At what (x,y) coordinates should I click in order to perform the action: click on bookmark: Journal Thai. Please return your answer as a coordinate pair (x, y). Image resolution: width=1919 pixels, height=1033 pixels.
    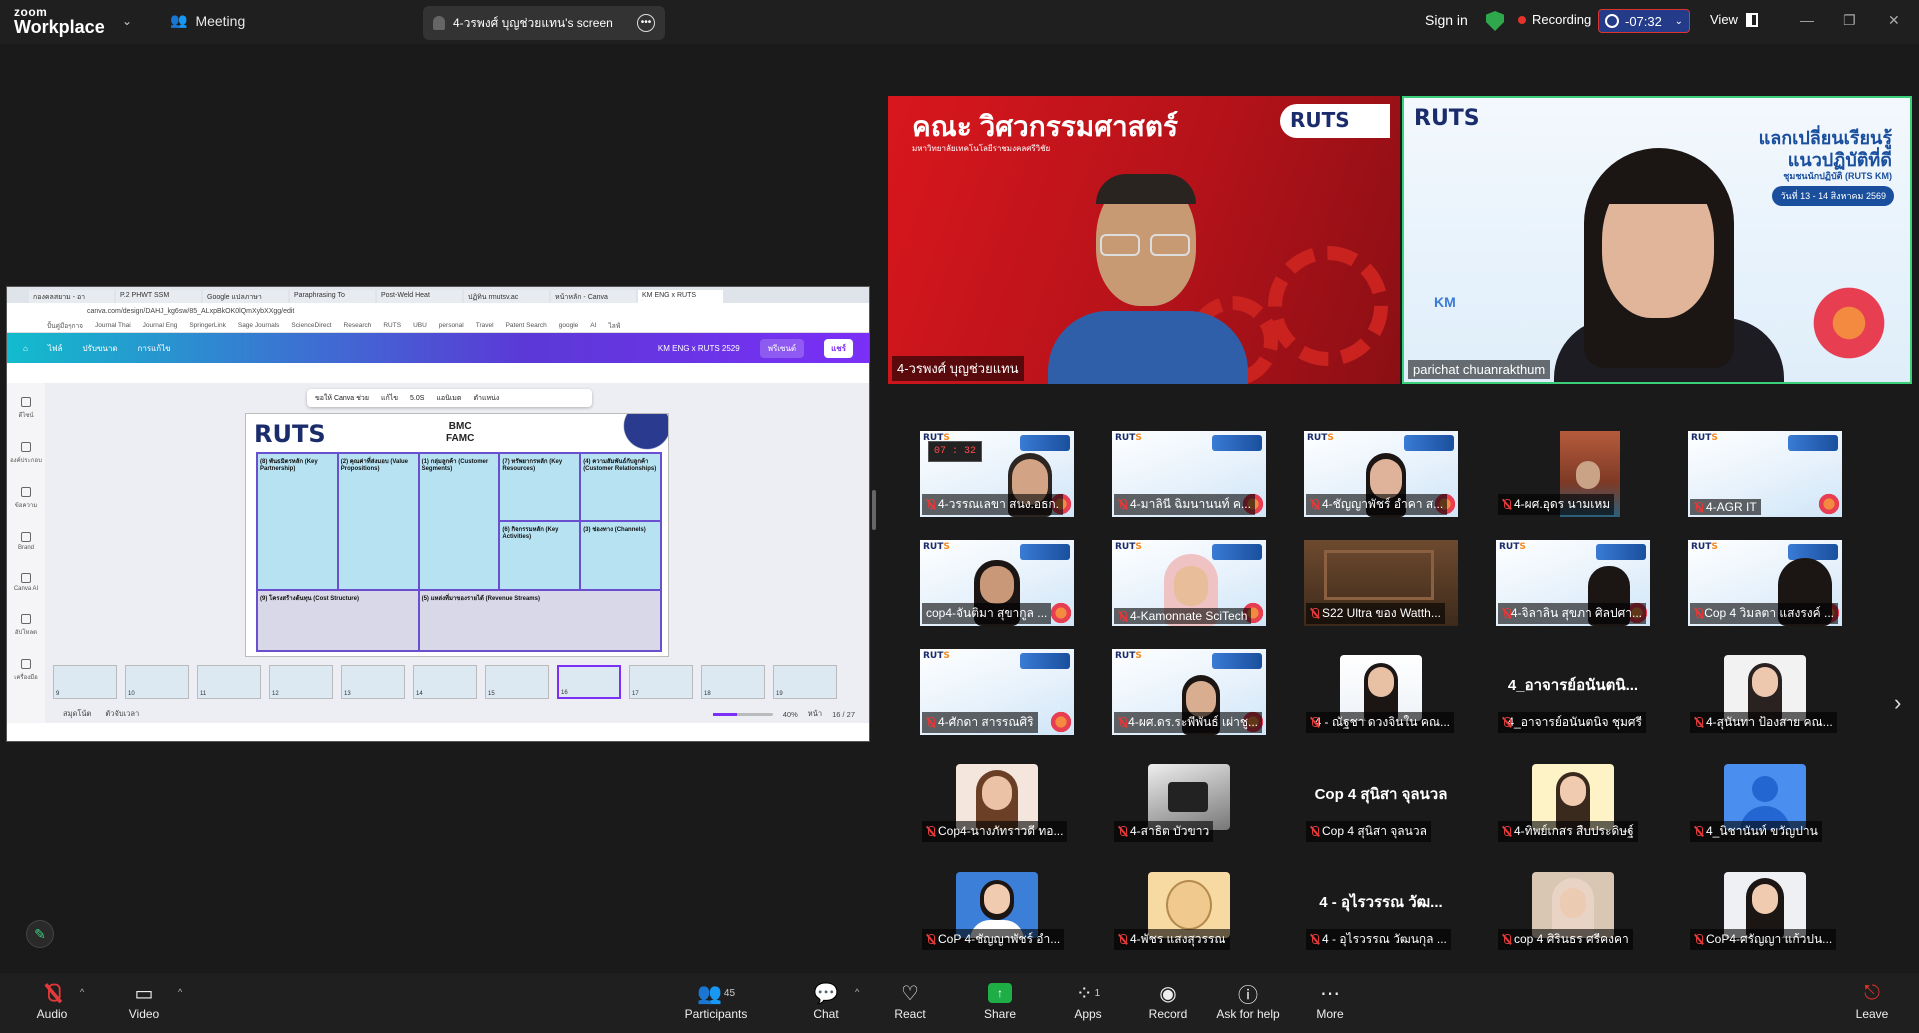
    Looking at the image, I should click on (113, 325).